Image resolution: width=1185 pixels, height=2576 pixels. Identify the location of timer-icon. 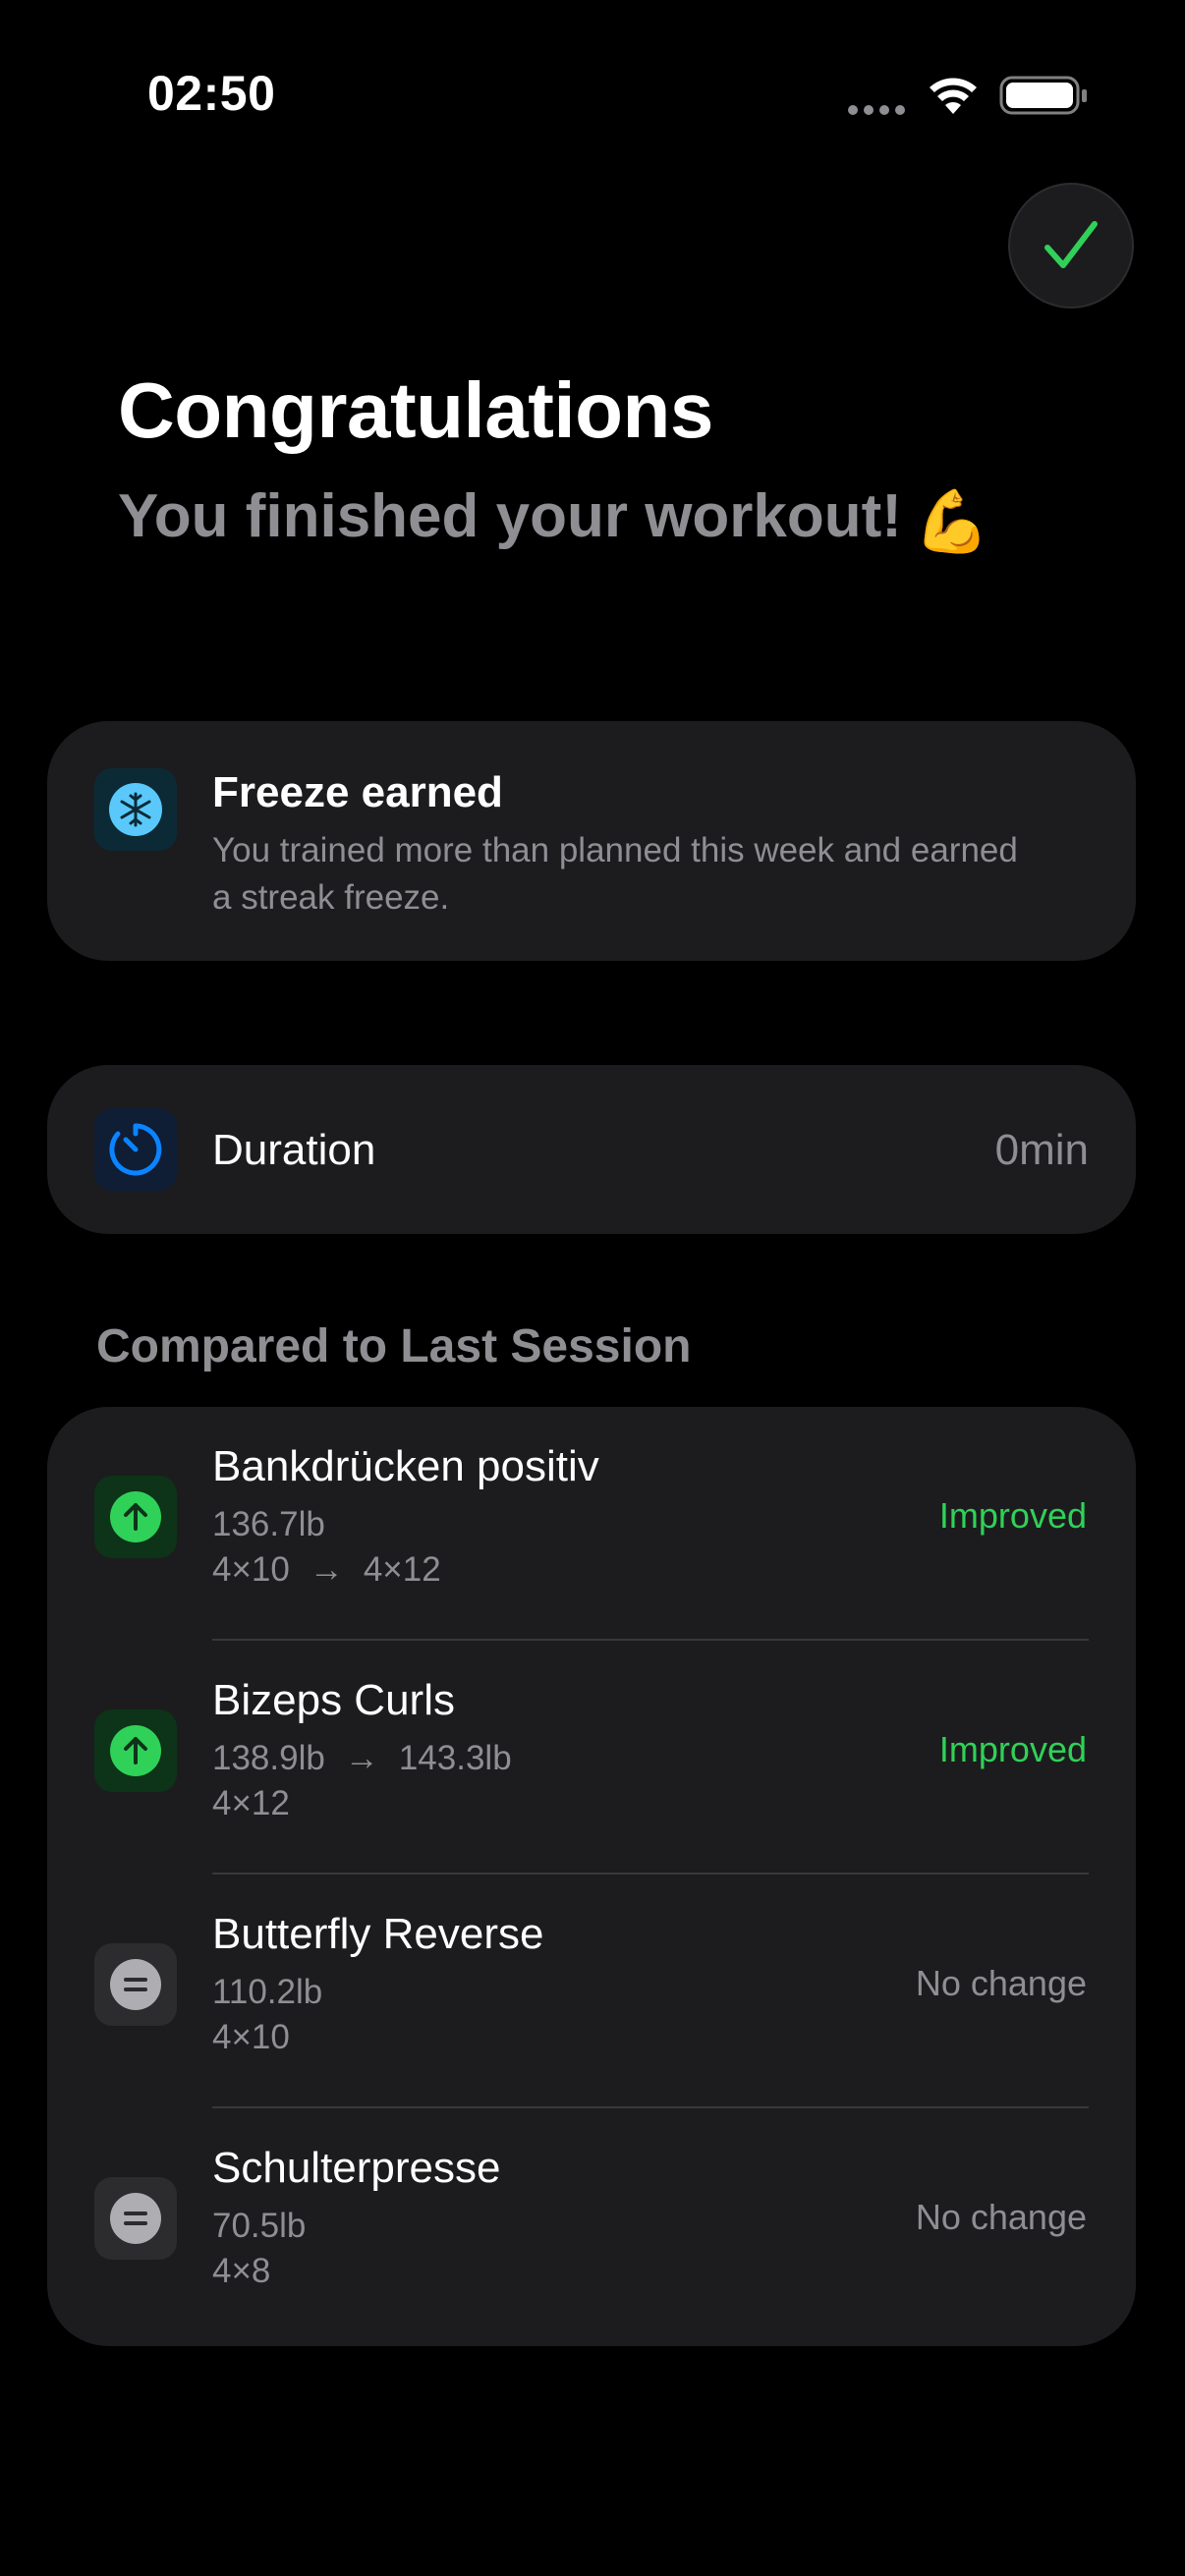
(136, 1149).